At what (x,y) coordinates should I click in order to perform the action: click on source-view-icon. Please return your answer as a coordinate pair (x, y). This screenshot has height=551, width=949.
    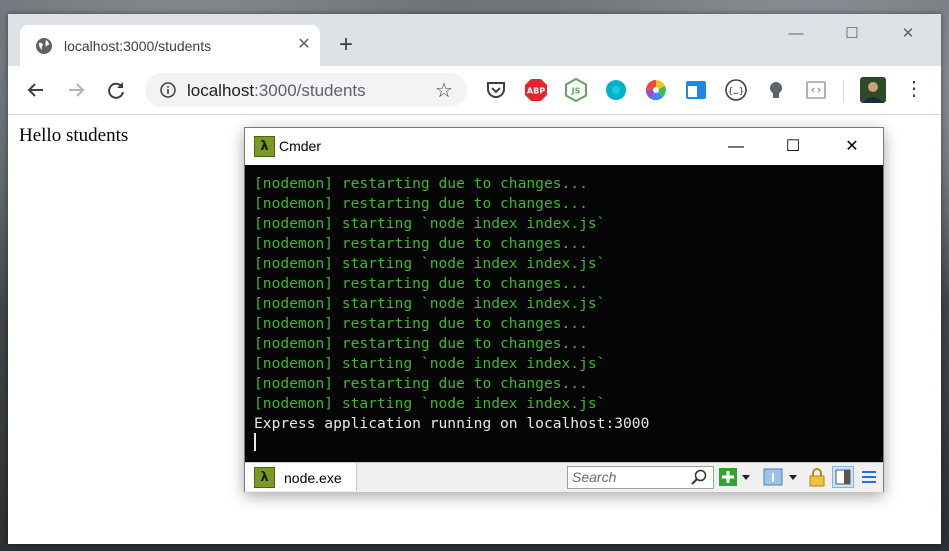
    Looking at the image, I should click on (816, 90).